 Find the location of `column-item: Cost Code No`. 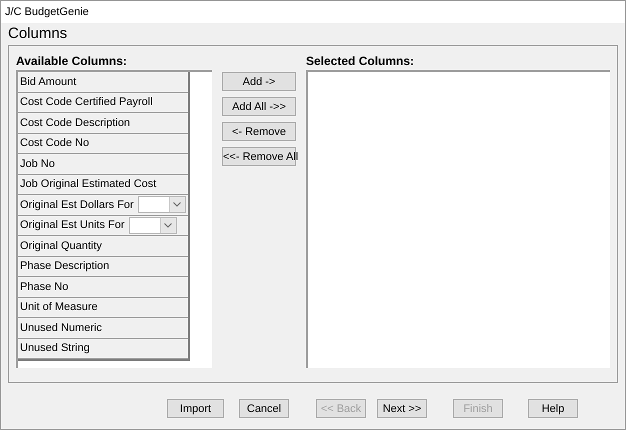

column-item: Cost Code No is located at coordinates (103, 144).